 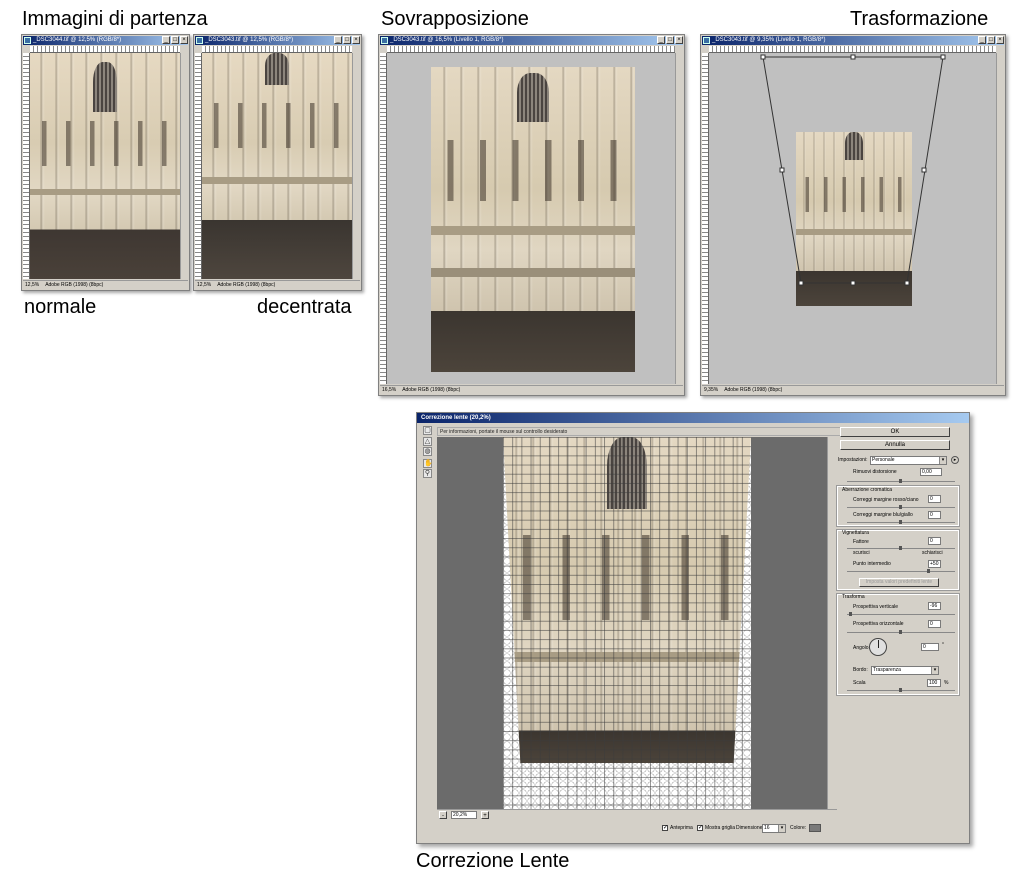 What do you see at coordinates (895, 432) in the screenshot?
I see `ok-button: OK` at bounding box center [895, 432].